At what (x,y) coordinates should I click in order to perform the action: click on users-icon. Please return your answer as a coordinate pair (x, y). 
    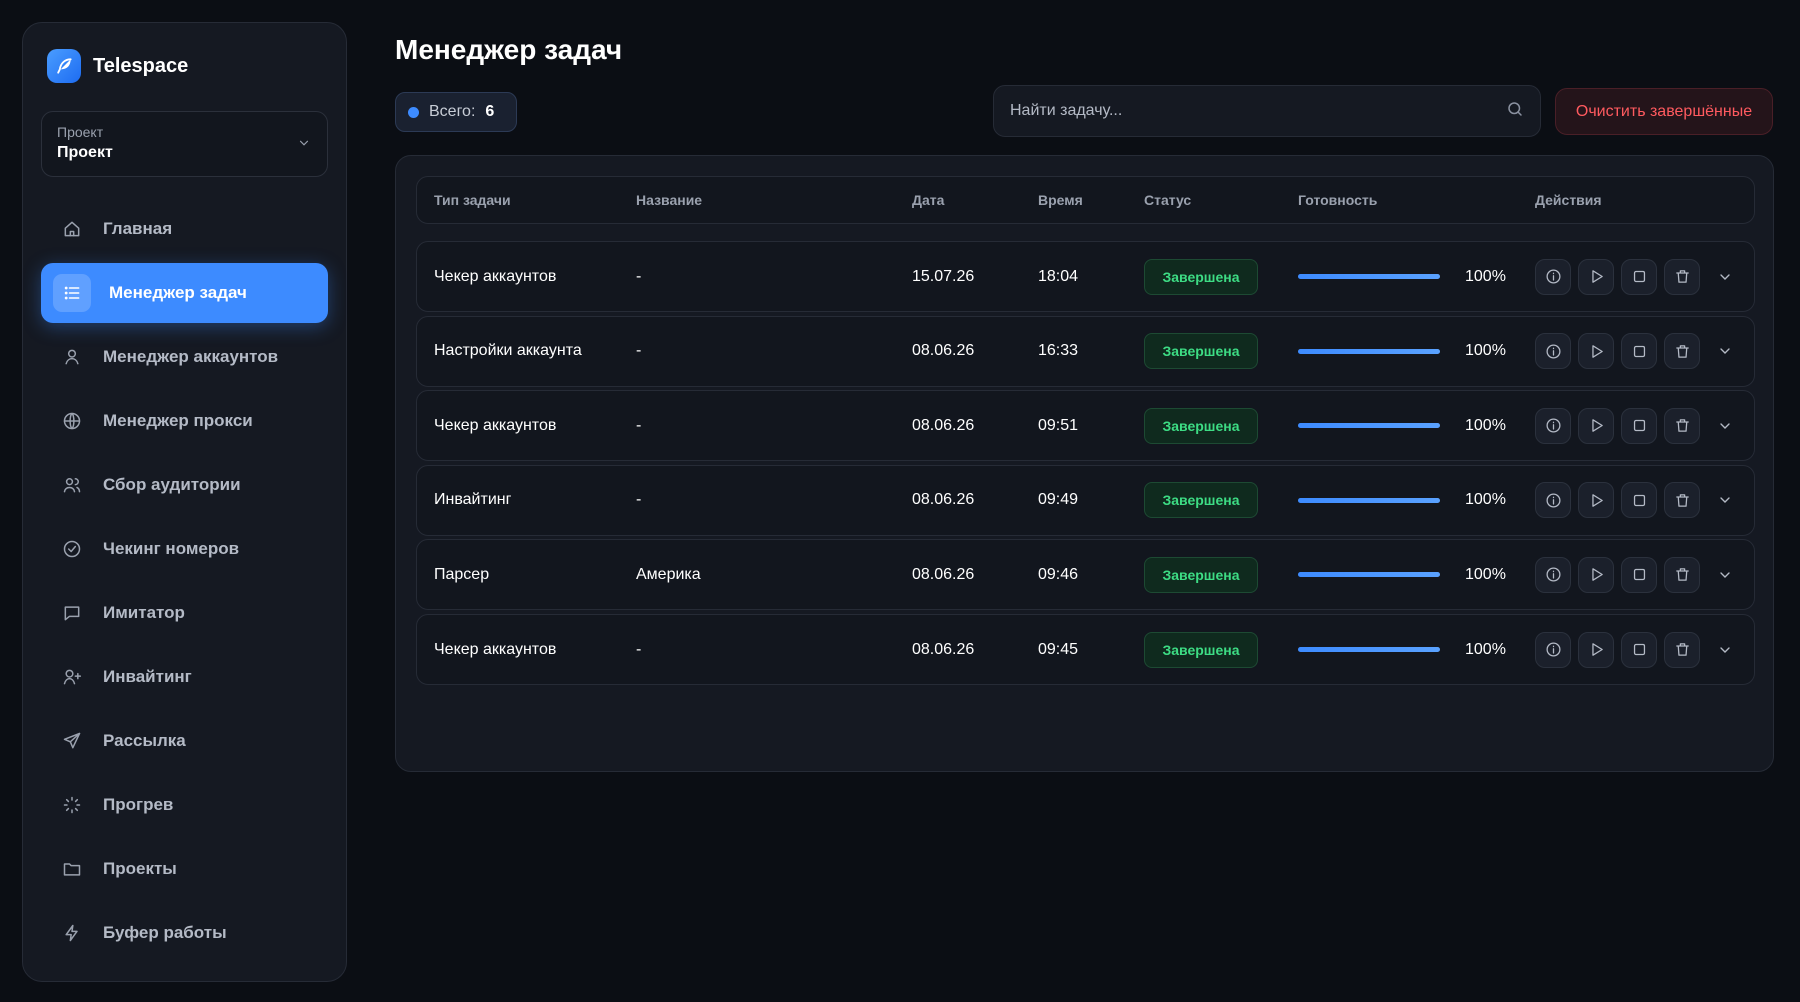
    Looking at the image, I should click on (72, 485).